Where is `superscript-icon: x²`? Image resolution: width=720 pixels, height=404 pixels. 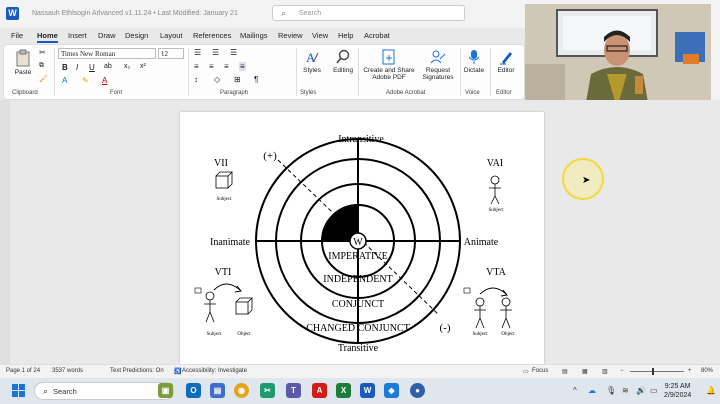 superscript-icon: x² is located at coordinates (143, 66).